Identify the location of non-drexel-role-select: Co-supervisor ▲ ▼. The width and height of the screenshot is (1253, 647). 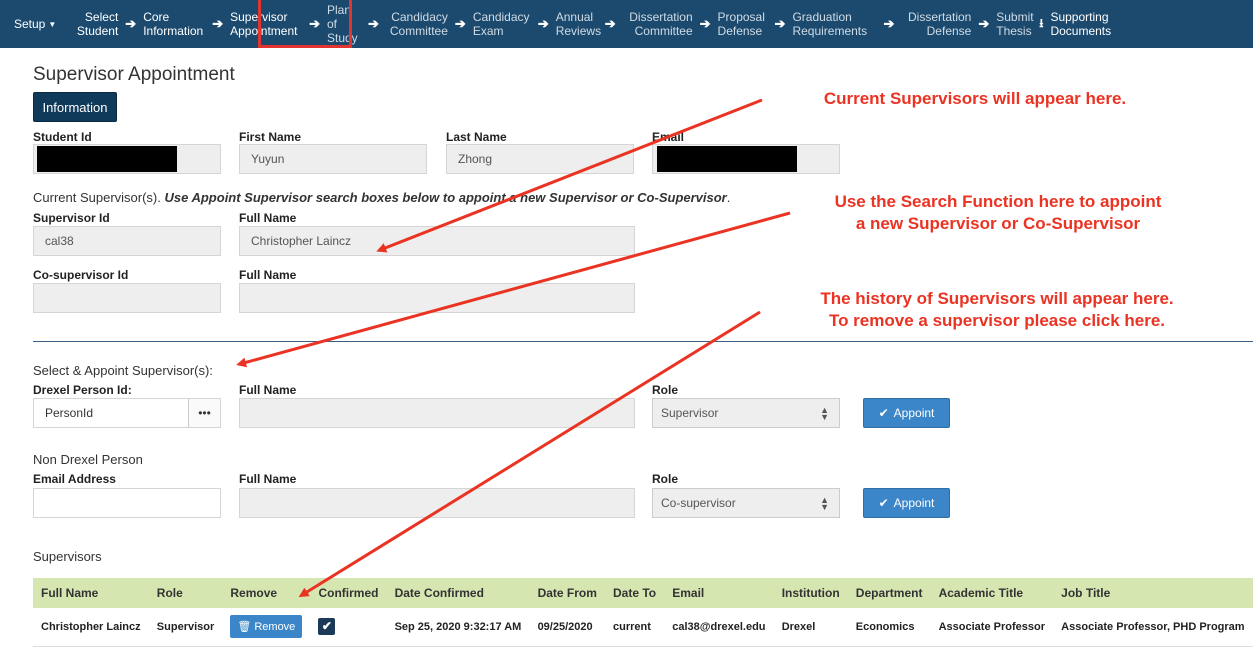
(746, 503).